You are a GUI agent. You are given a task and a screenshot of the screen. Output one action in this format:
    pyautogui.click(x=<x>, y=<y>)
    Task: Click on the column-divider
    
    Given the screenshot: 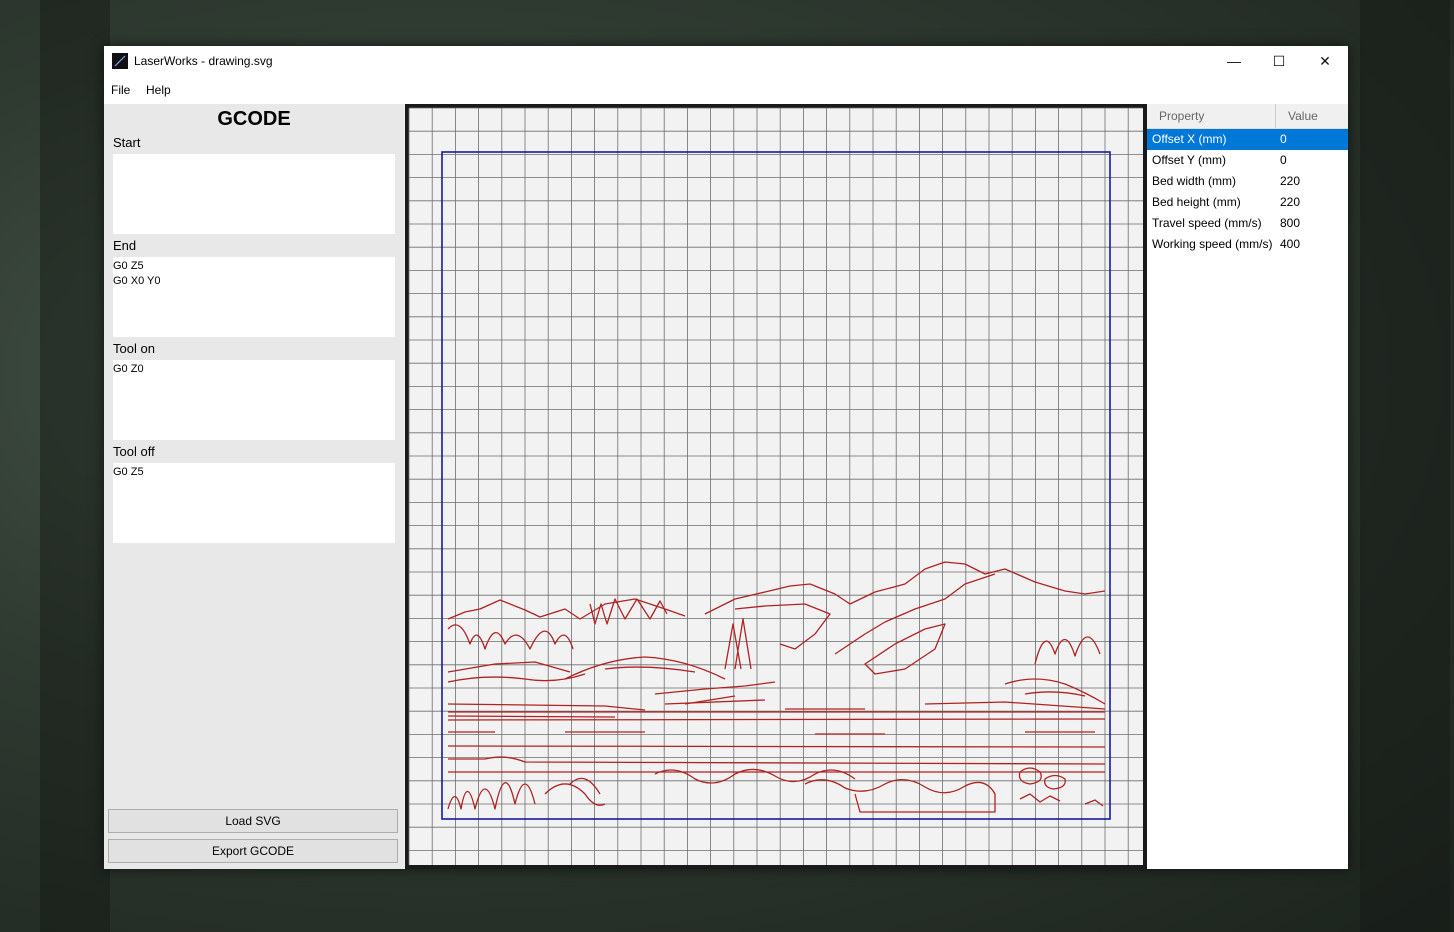 What is the action you would take?
    pyautogui.click(x=1275, y=116)
    